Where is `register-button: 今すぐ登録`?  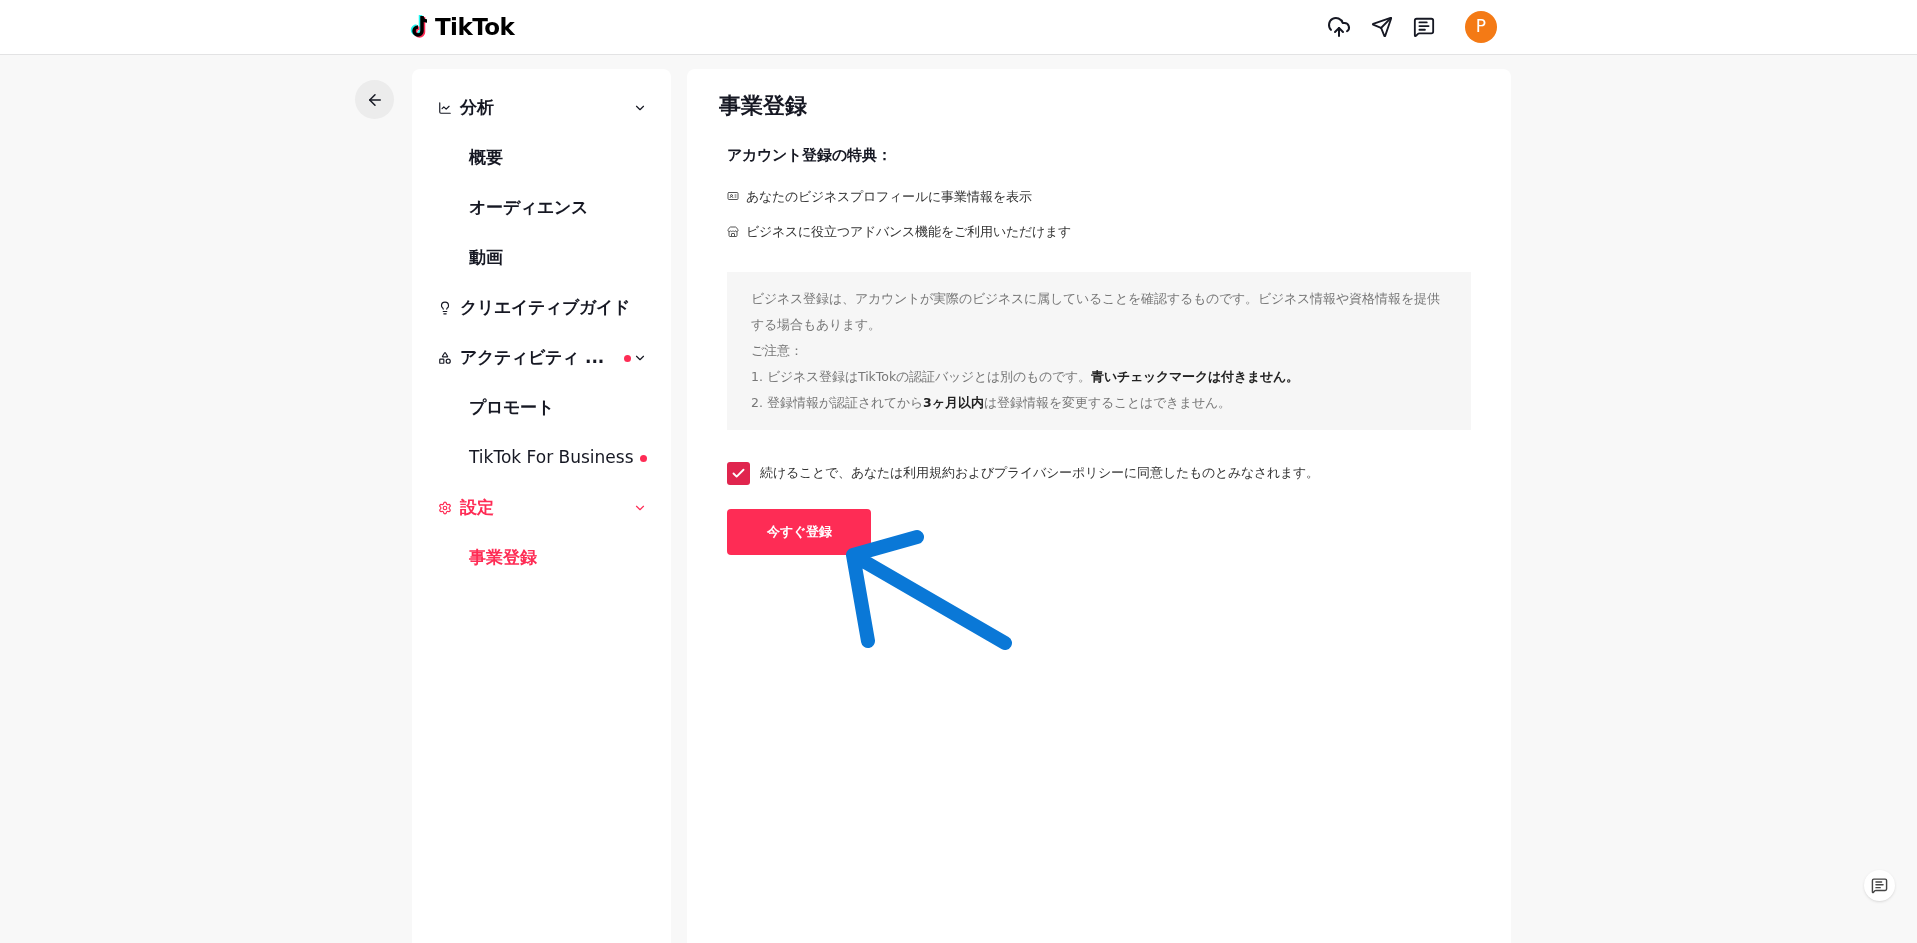 register-button: 今すぐ登録 is located at coordinates (799, 531).